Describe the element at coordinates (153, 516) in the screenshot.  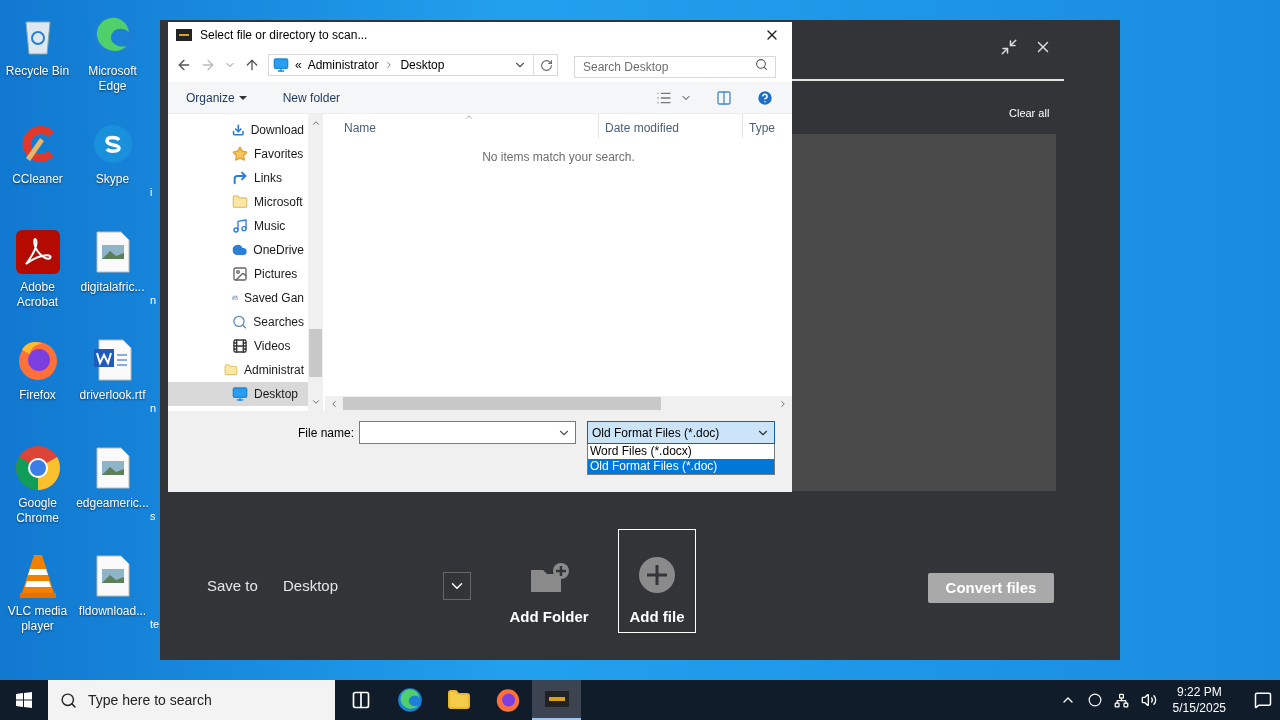
I see `icon-label: s` at that location.